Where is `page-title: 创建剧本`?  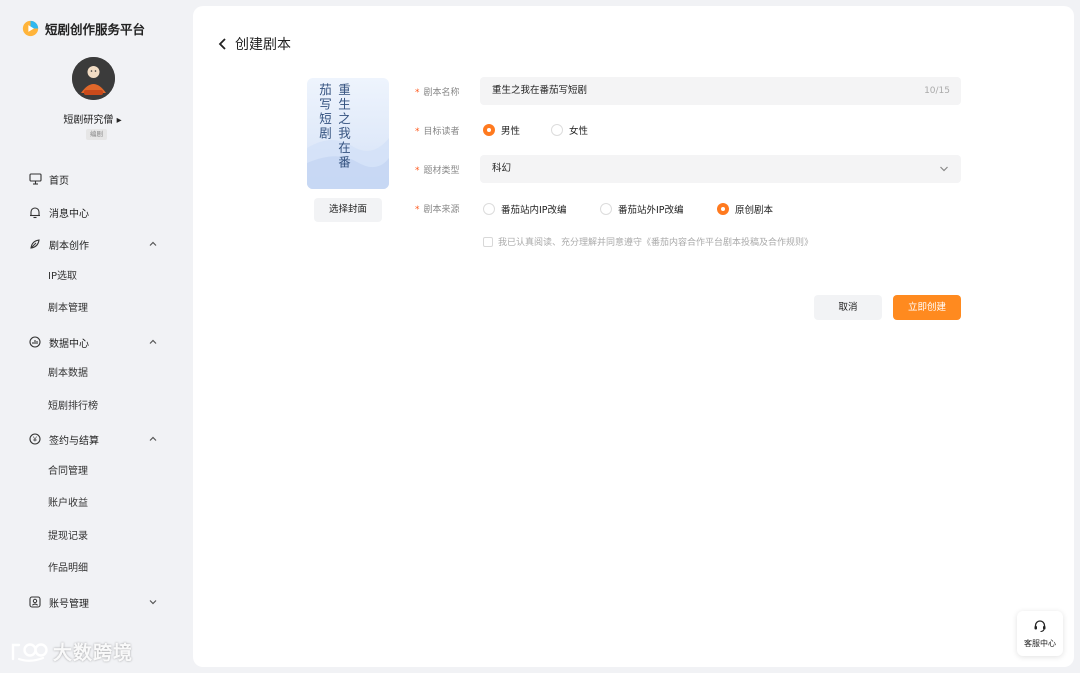 page-title: 创建剧本 is located at coordinates (263, 45).